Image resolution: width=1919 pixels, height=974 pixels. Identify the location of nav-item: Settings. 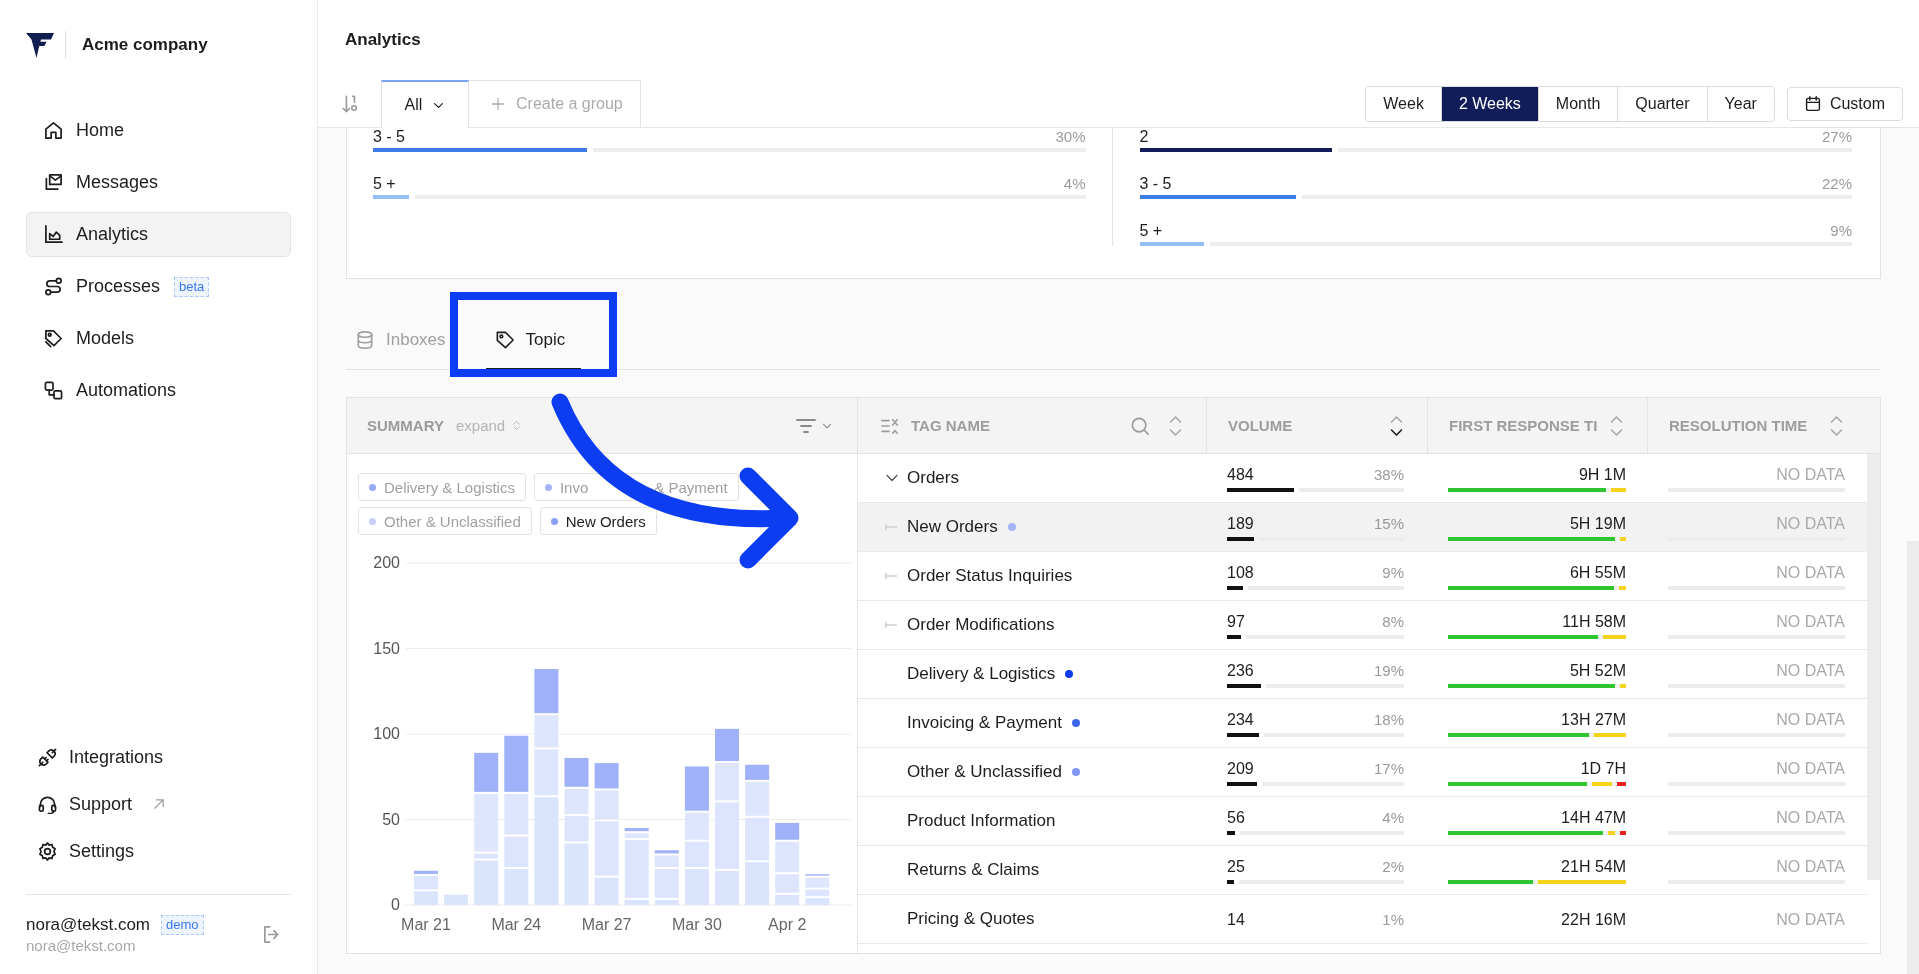
(158, 851).